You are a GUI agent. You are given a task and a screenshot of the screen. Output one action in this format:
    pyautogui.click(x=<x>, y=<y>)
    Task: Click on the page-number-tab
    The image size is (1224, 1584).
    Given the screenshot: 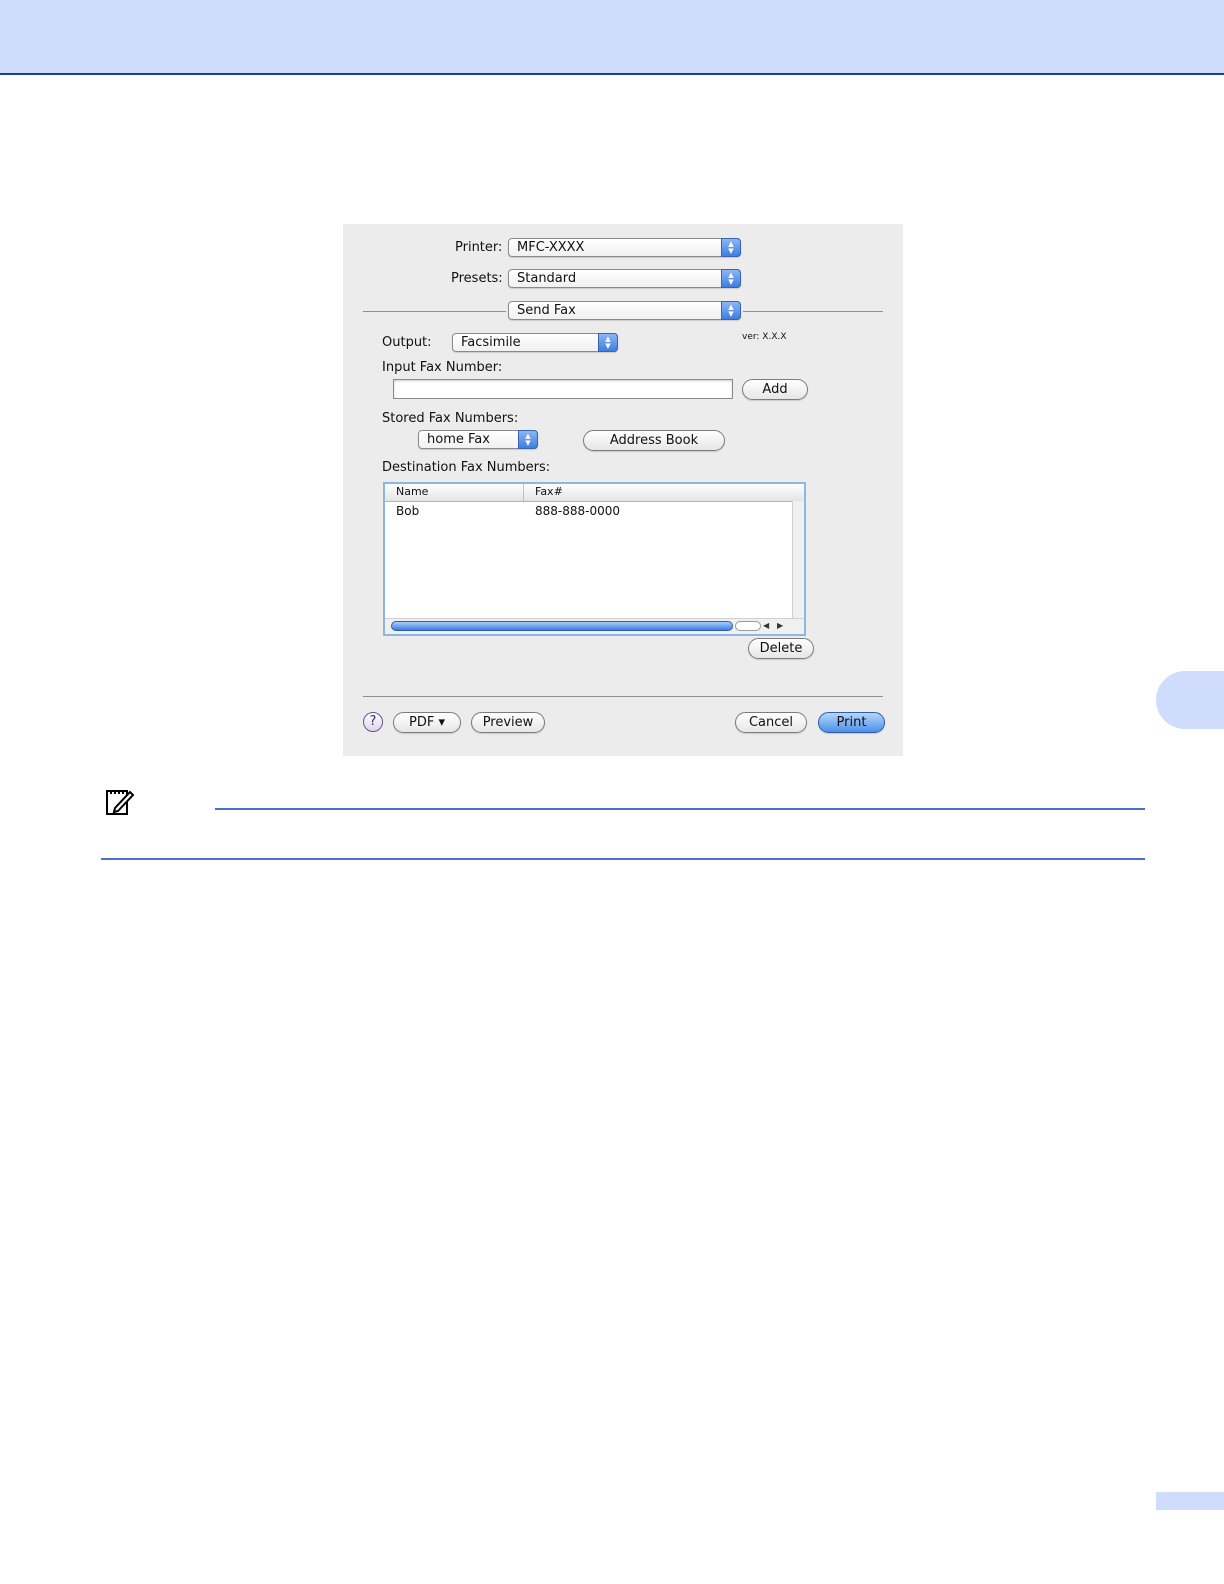 What is the action you would take?
    pyautogui.click(x=1190, y=1501)
    